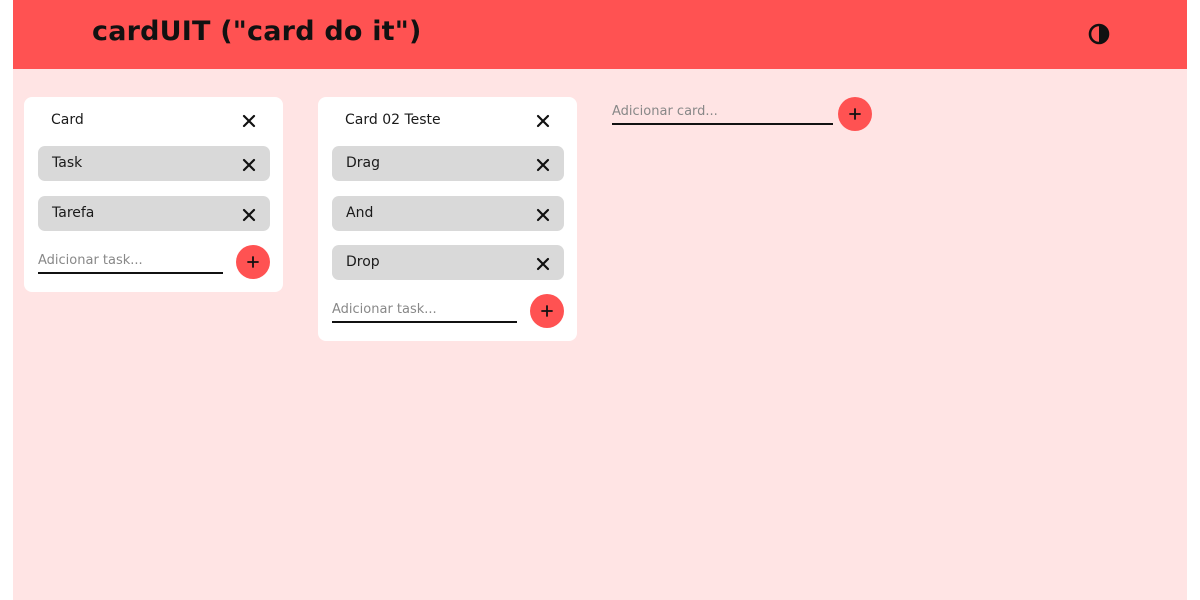  I want to click on card: Card 02 Teste Drag And Drop, so click(447, 219).